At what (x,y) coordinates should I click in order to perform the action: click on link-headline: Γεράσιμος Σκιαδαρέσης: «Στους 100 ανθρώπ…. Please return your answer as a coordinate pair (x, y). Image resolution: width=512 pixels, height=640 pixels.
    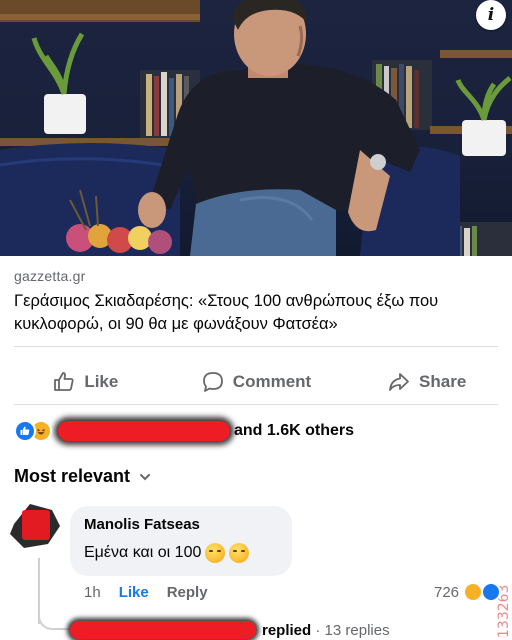
    Looking at the image, I should click on (256, 313).